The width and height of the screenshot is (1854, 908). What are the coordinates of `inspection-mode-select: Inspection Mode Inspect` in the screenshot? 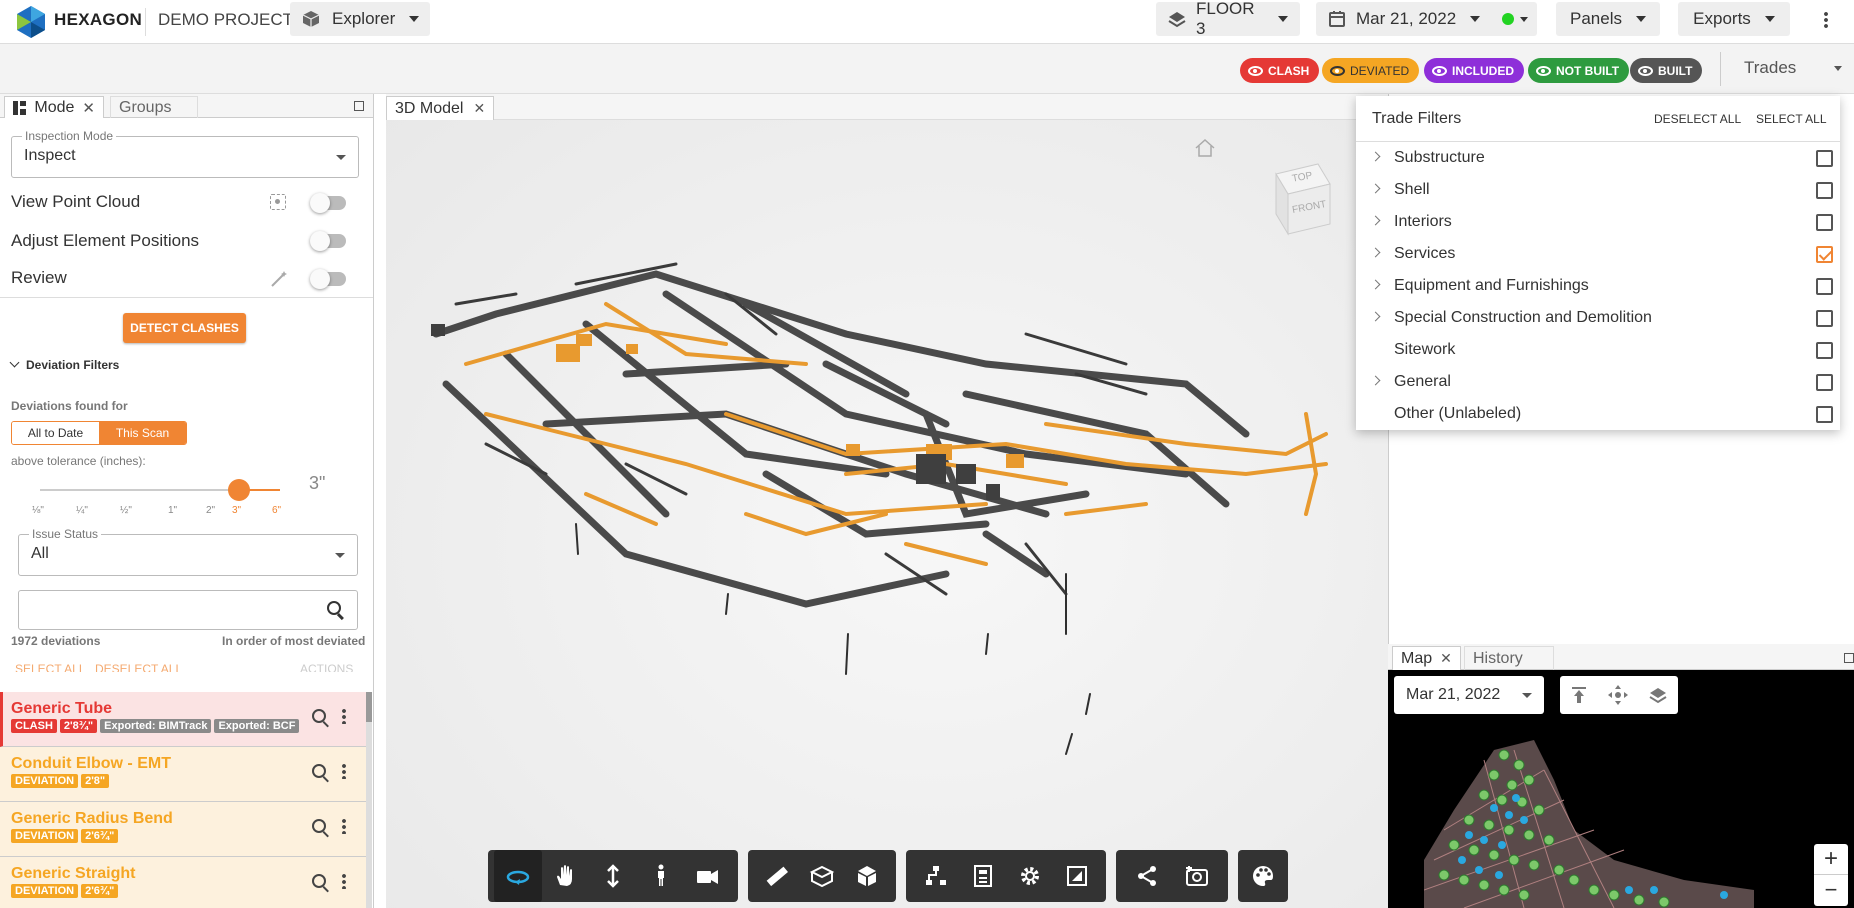 It's located at (185, 153).